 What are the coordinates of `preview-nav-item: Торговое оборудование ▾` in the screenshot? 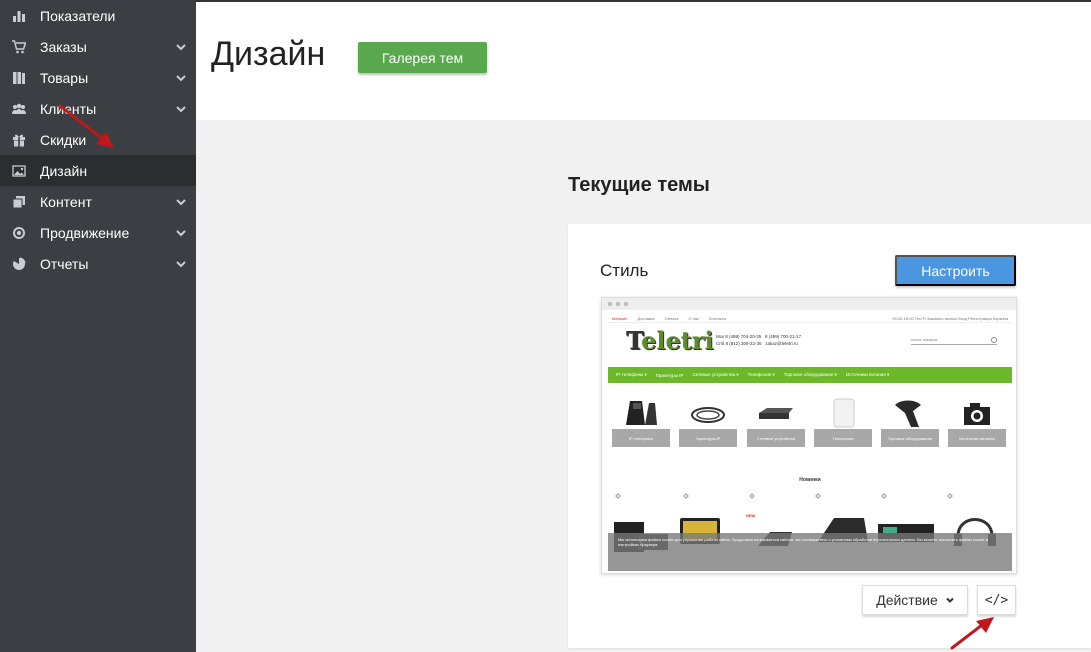 It's located at (810, 374).